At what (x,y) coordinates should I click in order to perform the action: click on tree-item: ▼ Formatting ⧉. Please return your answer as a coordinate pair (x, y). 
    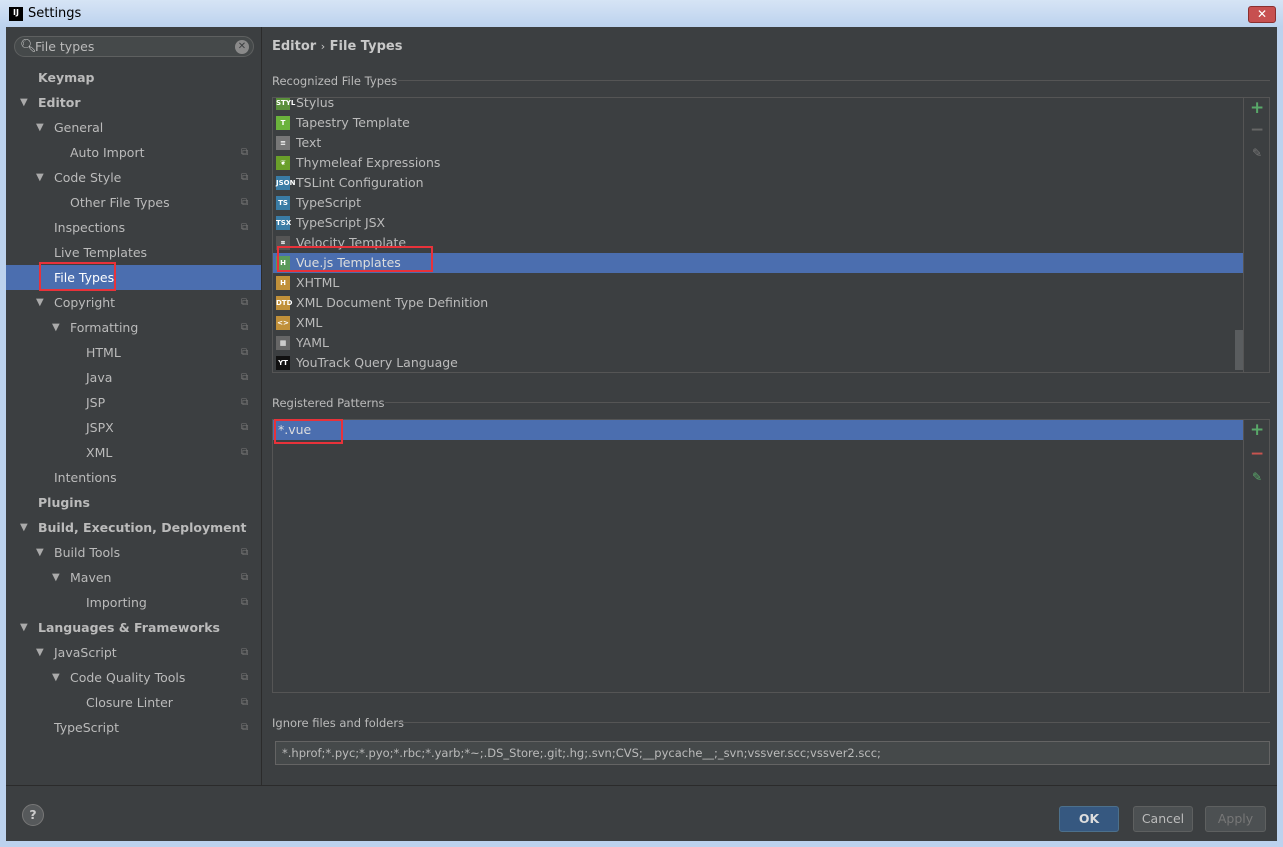
    Looking at the image, I should click on (133, 327).